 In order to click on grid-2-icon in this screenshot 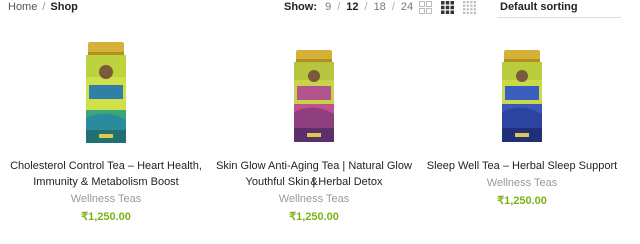, I will do `click(425, 7)`.